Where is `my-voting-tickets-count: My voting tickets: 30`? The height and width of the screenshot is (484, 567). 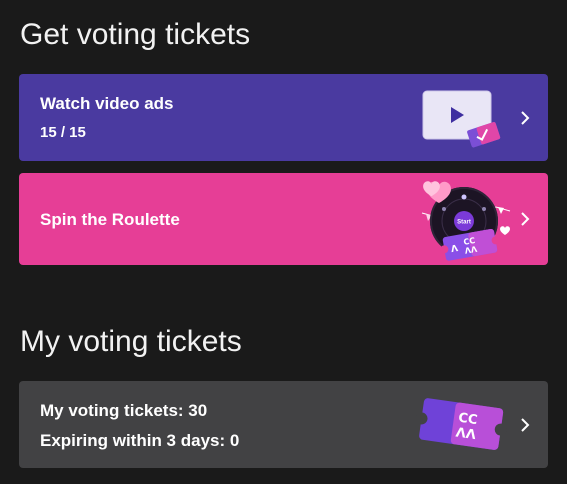 my-voting-tickets-count: My voting tickets: 30 is located at coordinates (124, 410).